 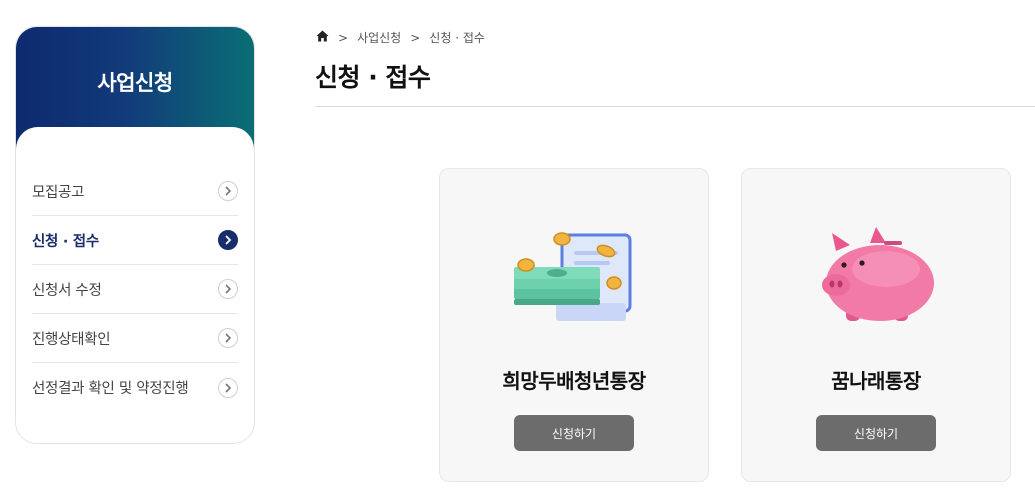 I want to click on breadcrumb-level2: 신청 · 접수, so click(x=457, y=37).